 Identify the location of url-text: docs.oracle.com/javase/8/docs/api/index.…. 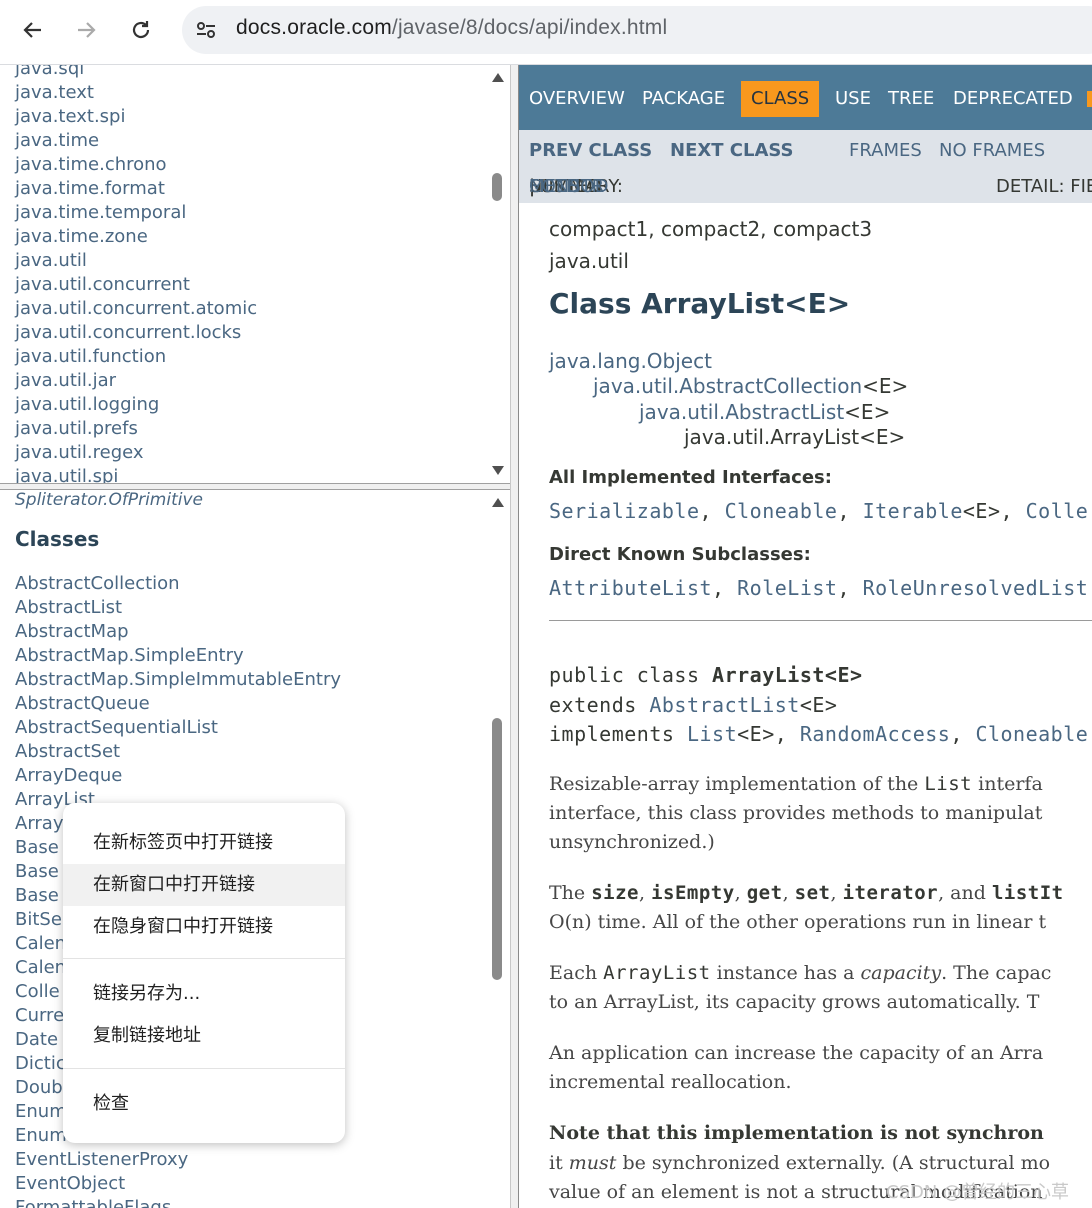
(451, 28).